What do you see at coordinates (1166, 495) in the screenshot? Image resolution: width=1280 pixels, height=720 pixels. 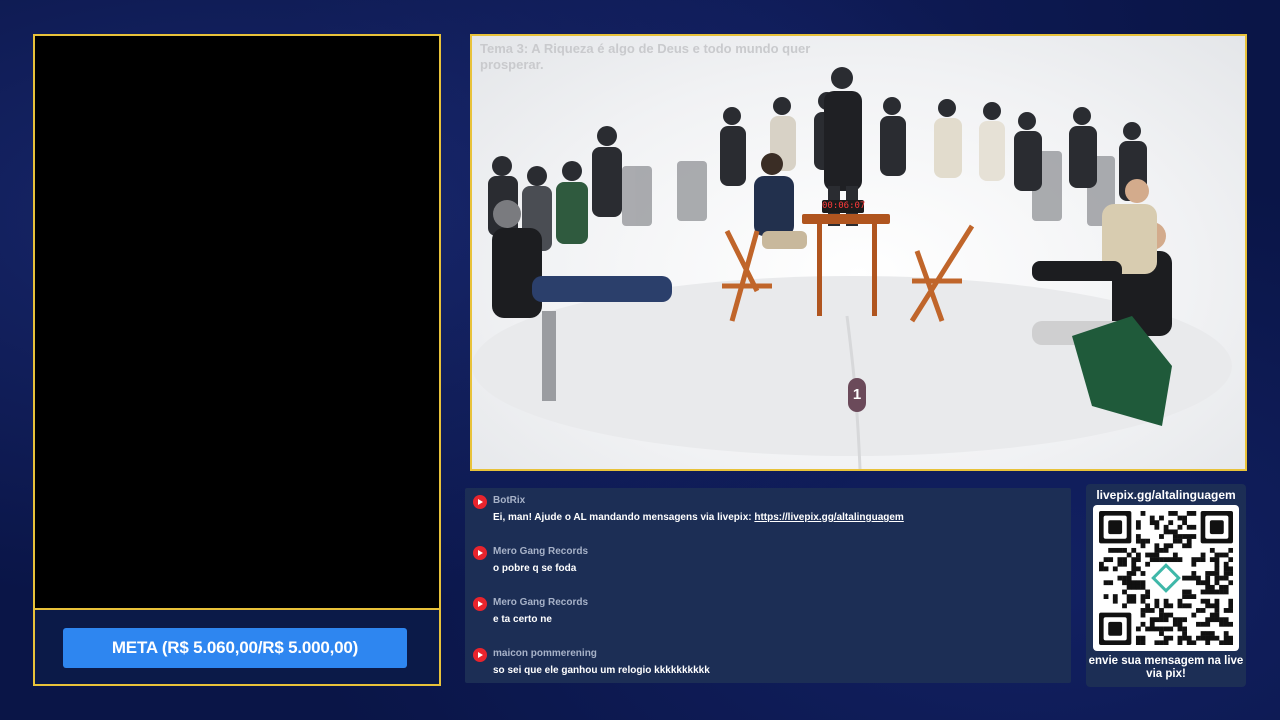 I see `pix-url: livepix.gg/altalinguagem` at bounding box center [1166, 495].